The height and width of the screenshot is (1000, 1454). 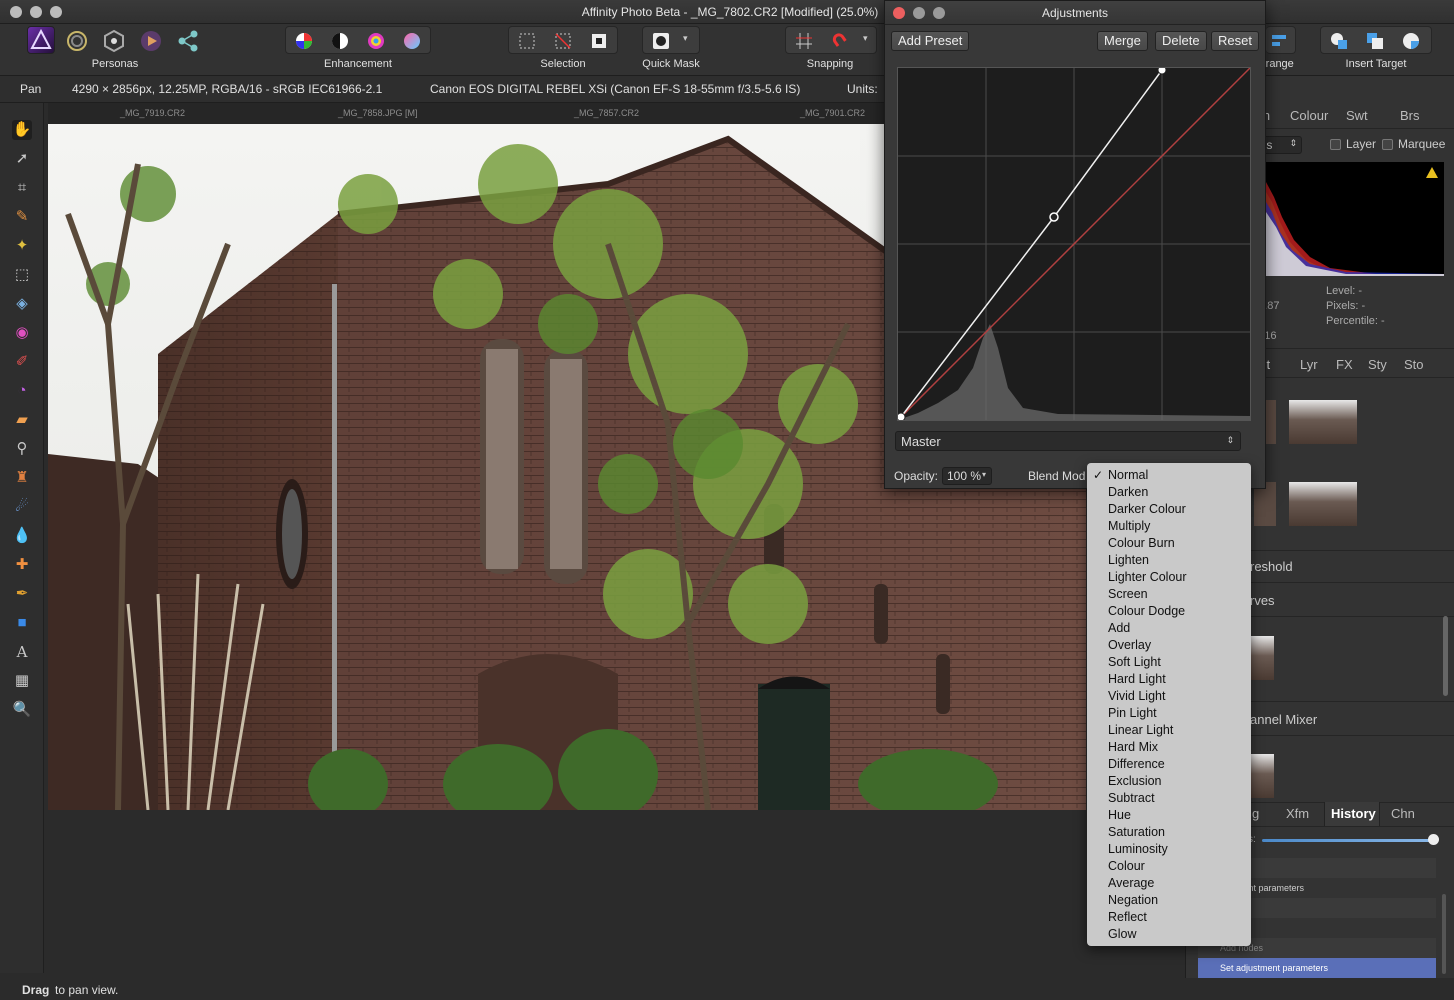 What do you see at coordinates (22, 391) in the screenshot?
I see `dodge-burn-icon: ◔` at bounding box center [22, 391].